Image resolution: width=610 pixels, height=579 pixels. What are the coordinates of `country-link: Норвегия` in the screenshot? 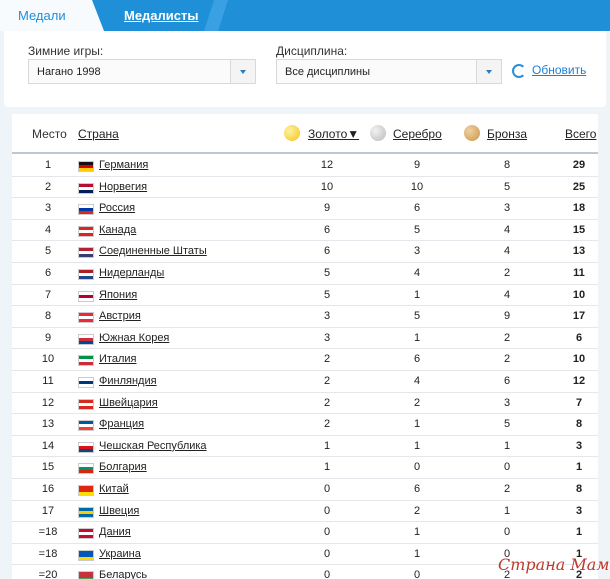 It's located at (123, 187).